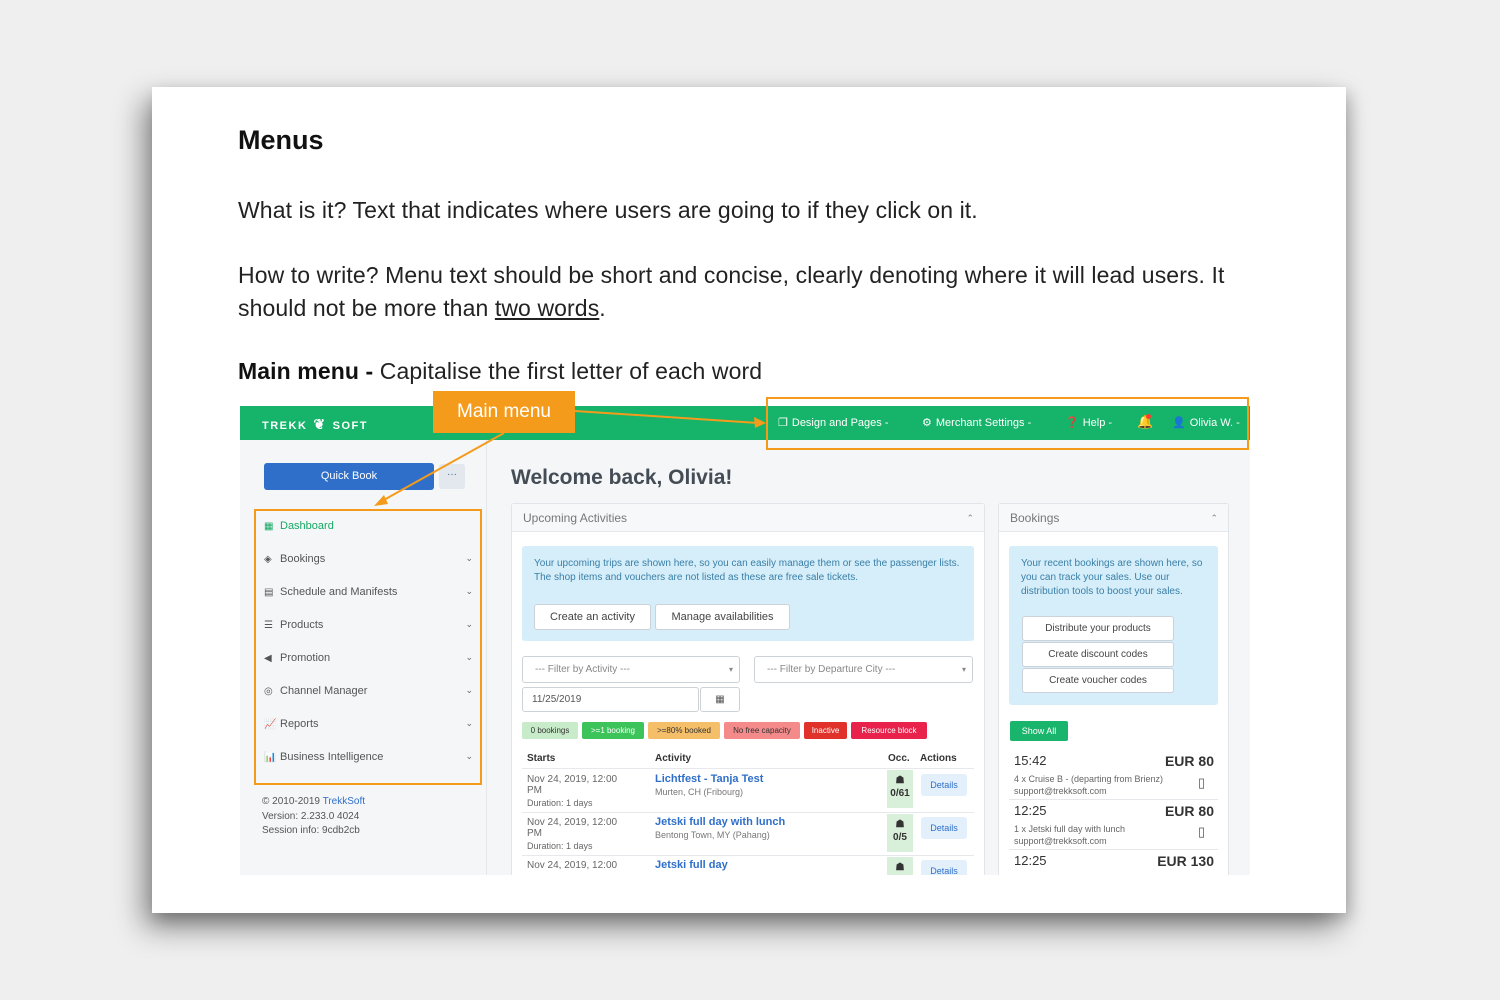  Describe the element at coordinates (666, 417) in the screenshot. I see `arrow-to-nav` at that location.